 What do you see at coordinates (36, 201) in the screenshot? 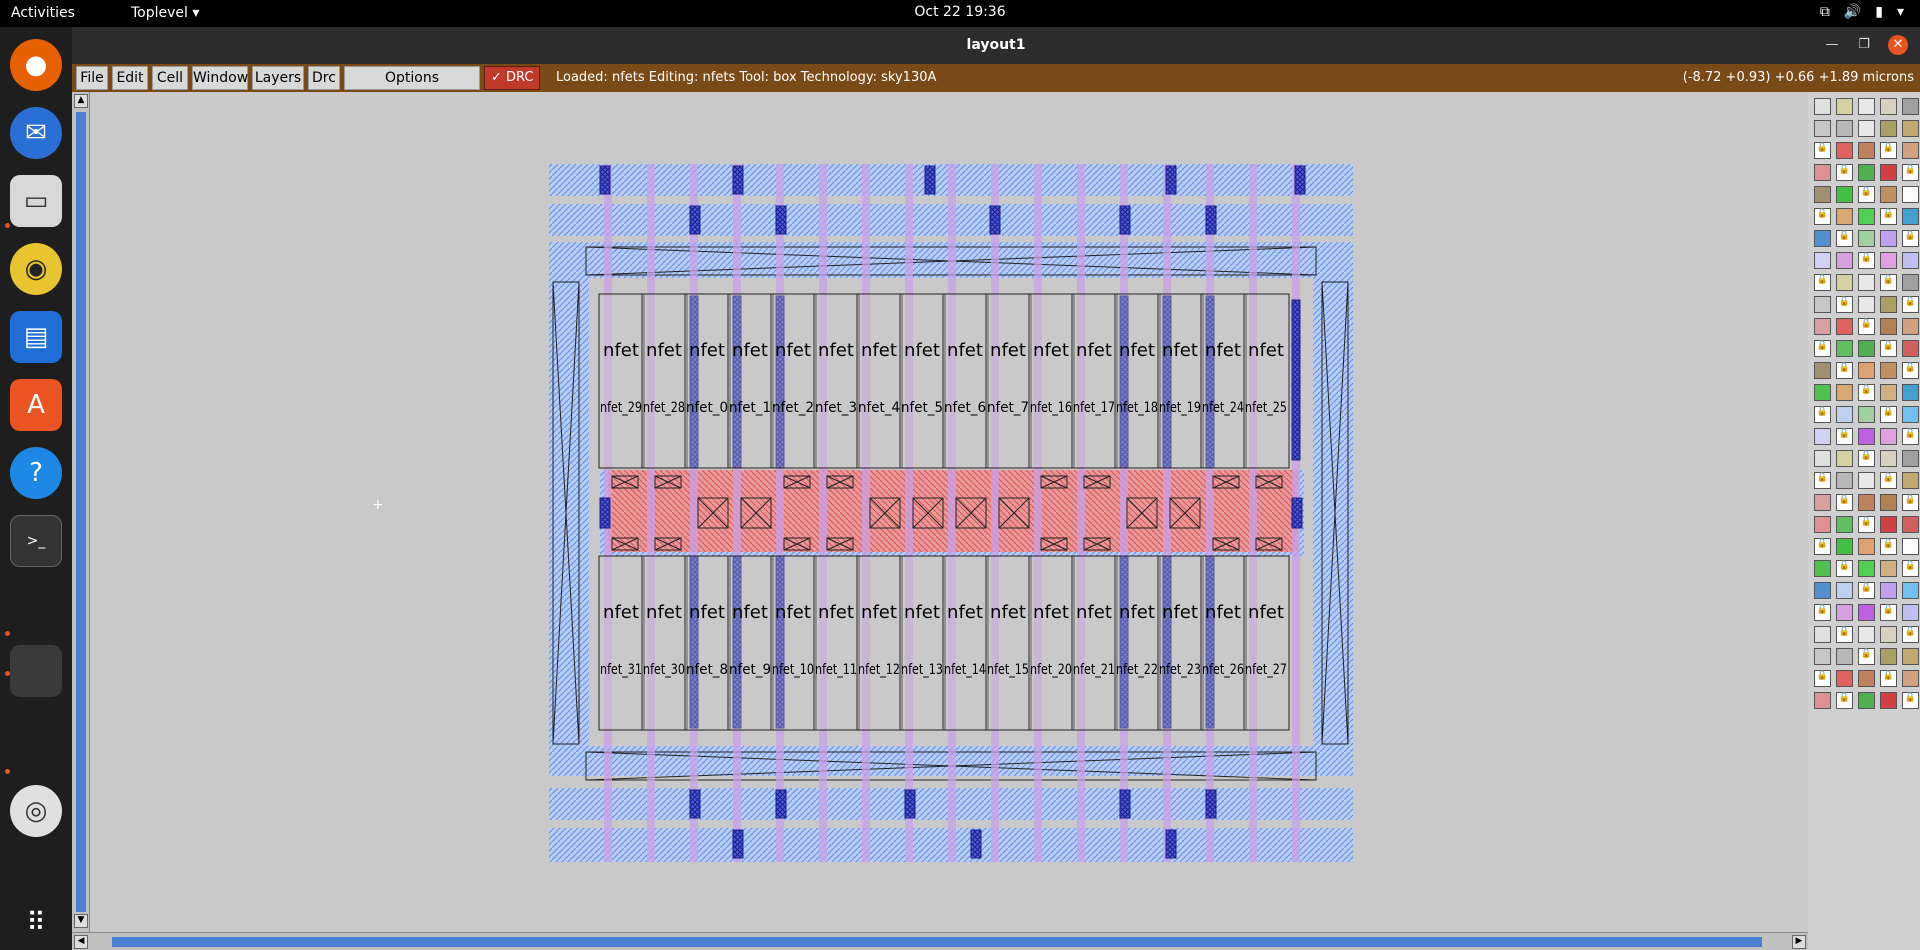
I see `files-icon: ▭` at bounding box center [36, 201].